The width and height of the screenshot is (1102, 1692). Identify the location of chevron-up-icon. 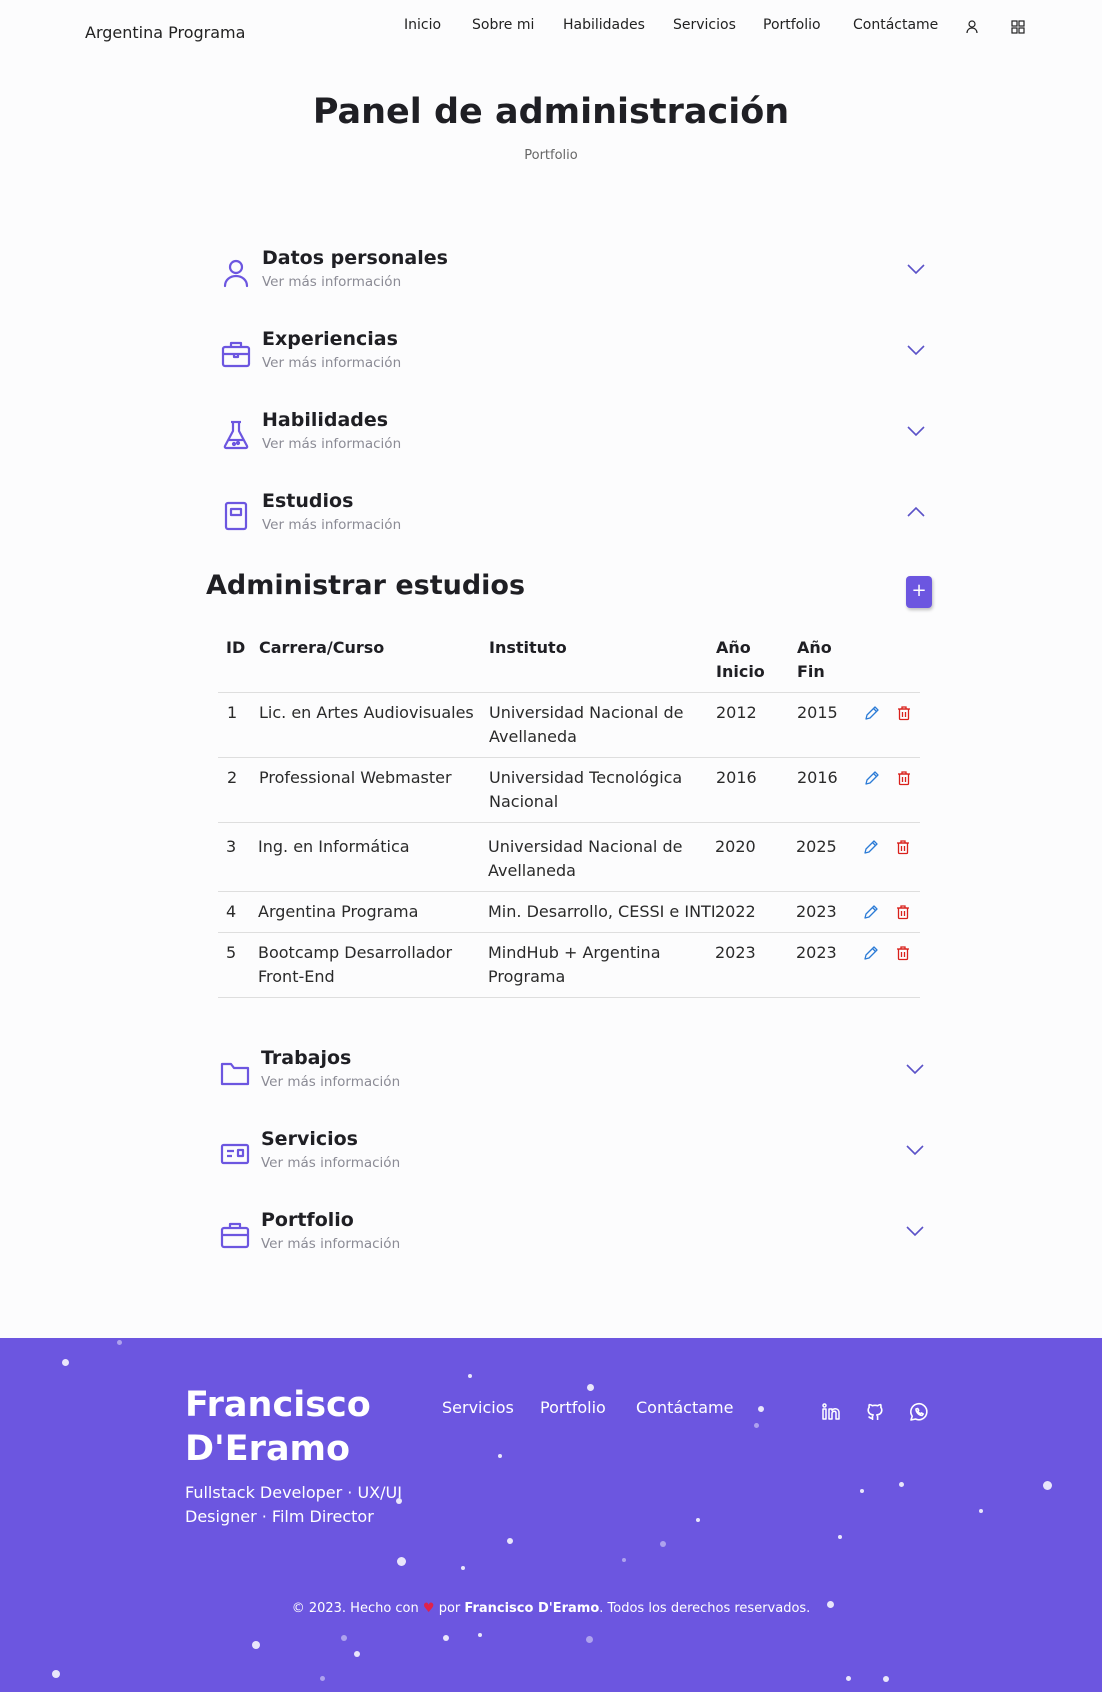
(916, 512).